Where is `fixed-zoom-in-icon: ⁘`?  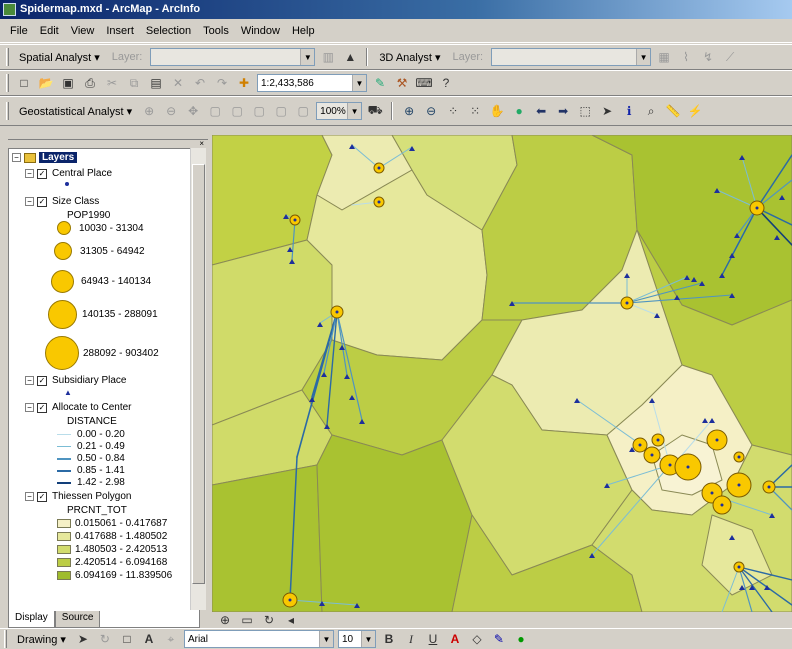
fixed-zoom-in-icon: ⁘ is located at coordinates (453, 111).